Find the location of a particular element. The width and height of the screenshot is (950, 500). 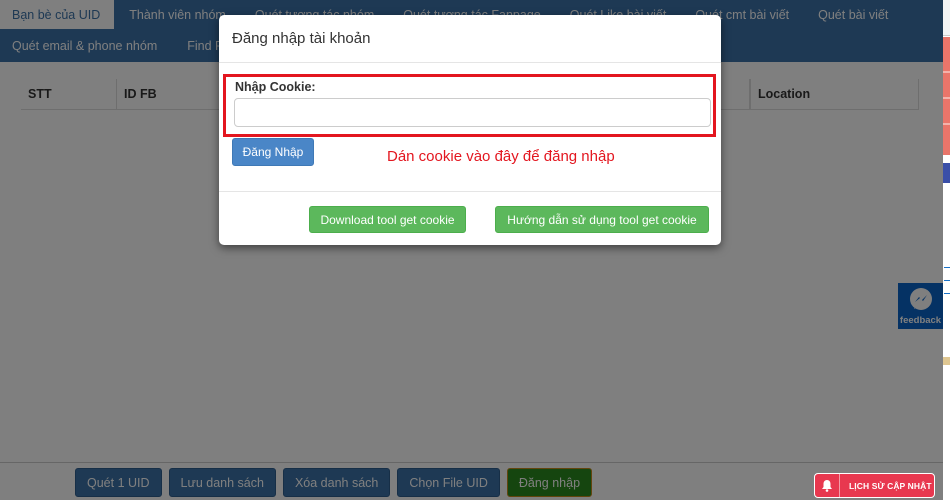

bell-icon is located at coordinates (827, 485).